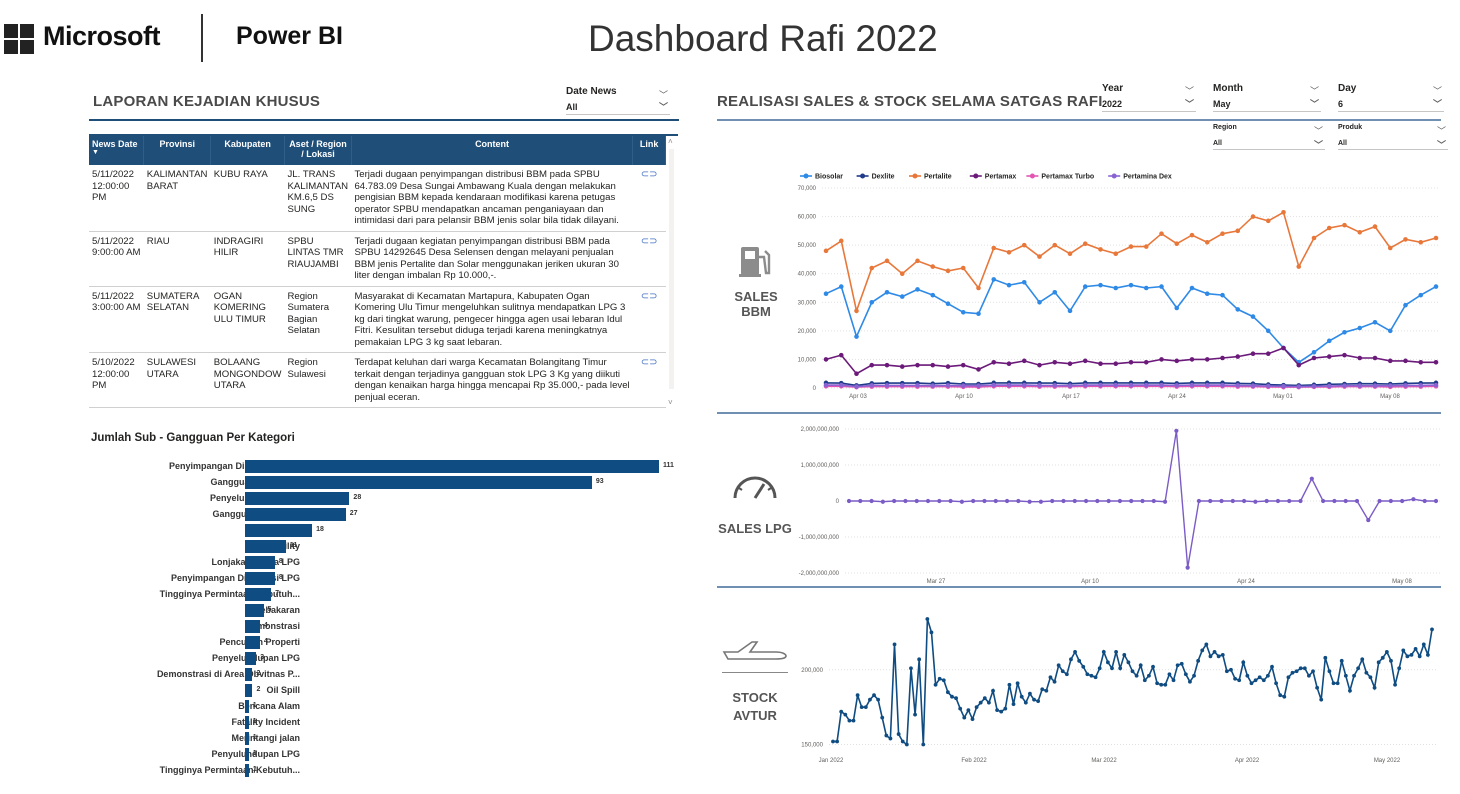 This screenshot has width=1460, height=794. What do you see at coordinates (829, 177) in the screenshot?
I see `legend-label: Biosolar` at bounding box center [829, 177].